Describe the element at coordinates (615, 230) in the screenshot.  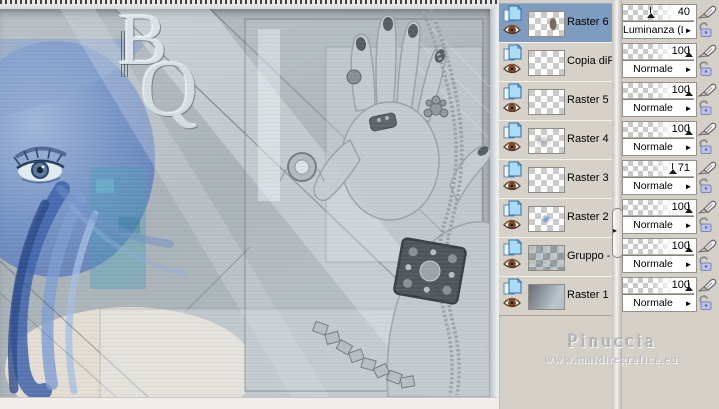
I see `splitter-arrow-icon: ▸` at that location.